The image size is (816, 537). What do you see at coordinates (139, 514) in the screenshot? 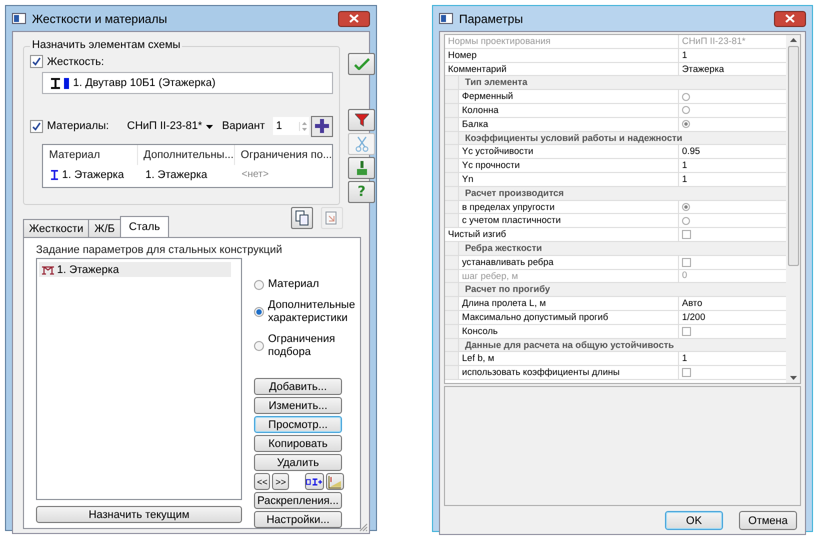
I see `assign-current-button: Назначить текущим` at bounding box center [139, 514].